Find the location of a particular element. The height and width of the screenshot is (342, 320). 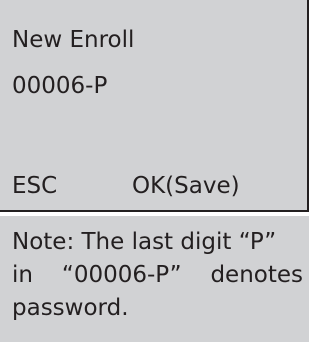

enroll-user-id: 00006-P is located at coordinates (60, 86).